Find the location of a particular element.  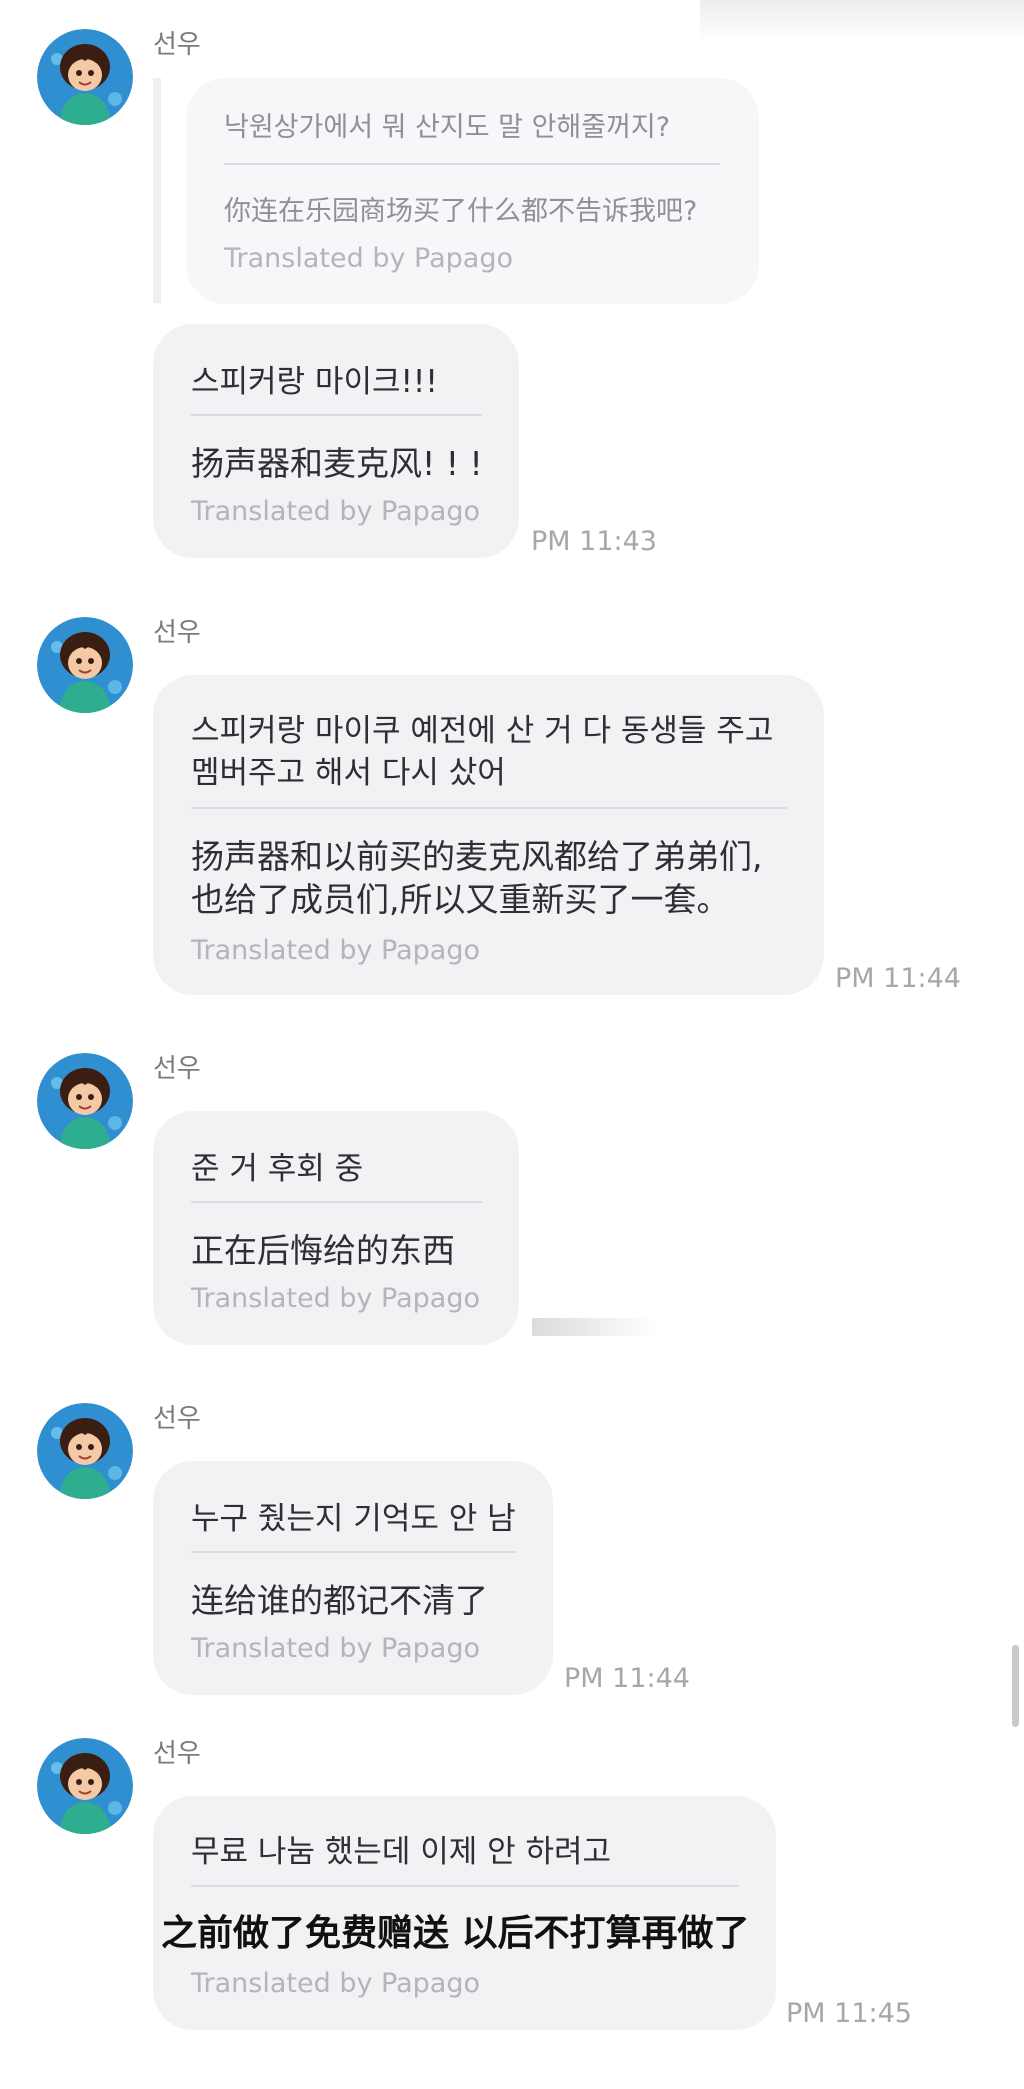

message-korean-text: 무료 나눔 했는데 이제 안 하려고 is located at coordinates (401, 1852).